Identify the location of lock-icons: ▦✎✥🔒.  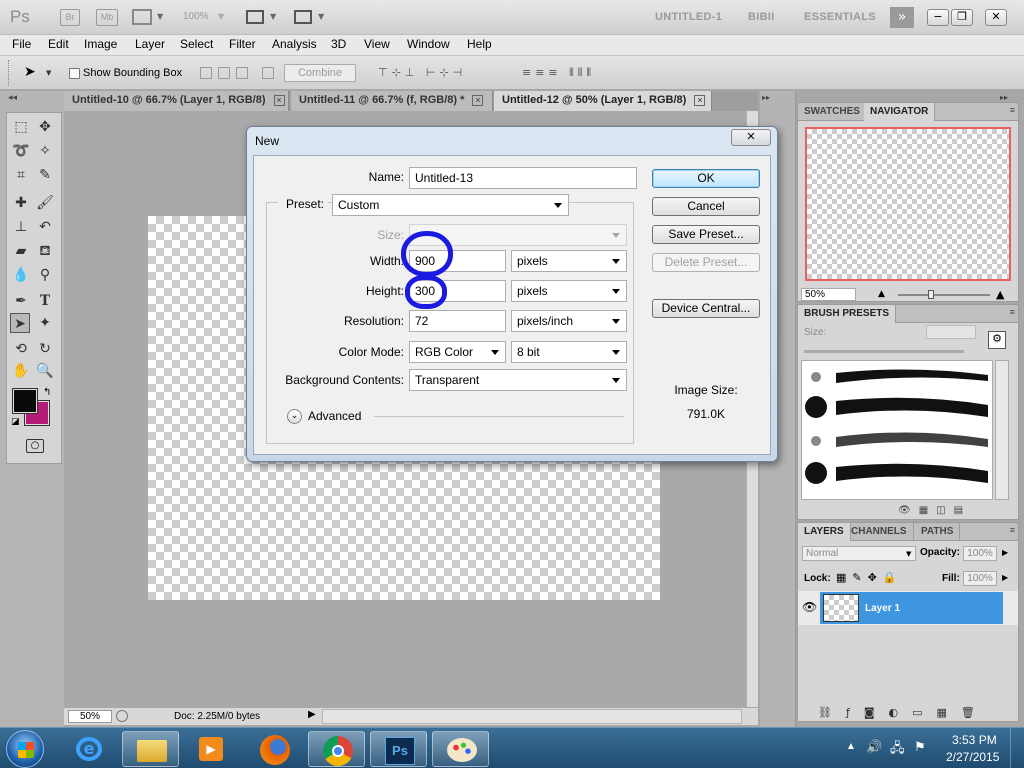
(869, 577).